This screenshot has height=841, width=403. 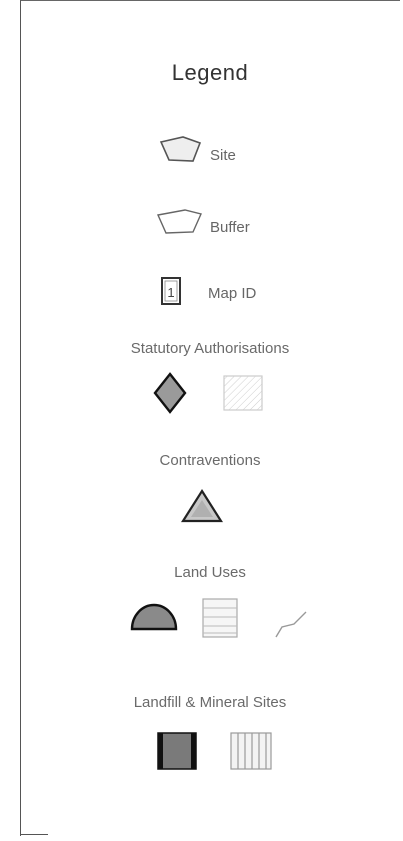 What do you see at coordinates (202, 505) in the screenshot?
I see `contravention-triangle-icon` at bounding box center [202, 505].